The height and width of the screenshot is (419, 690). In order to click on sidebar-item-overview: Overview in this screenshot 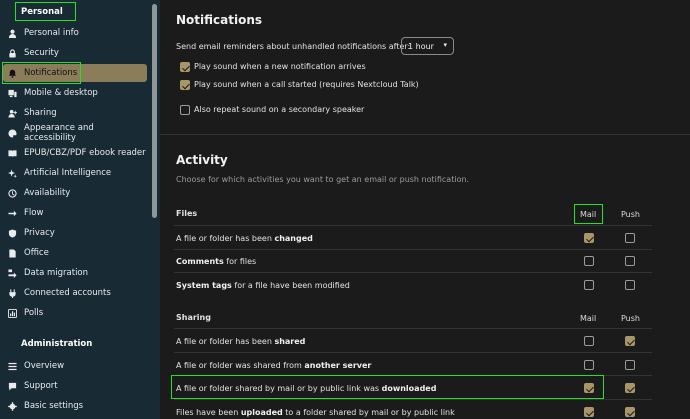, I will do `click(75, 366)`.